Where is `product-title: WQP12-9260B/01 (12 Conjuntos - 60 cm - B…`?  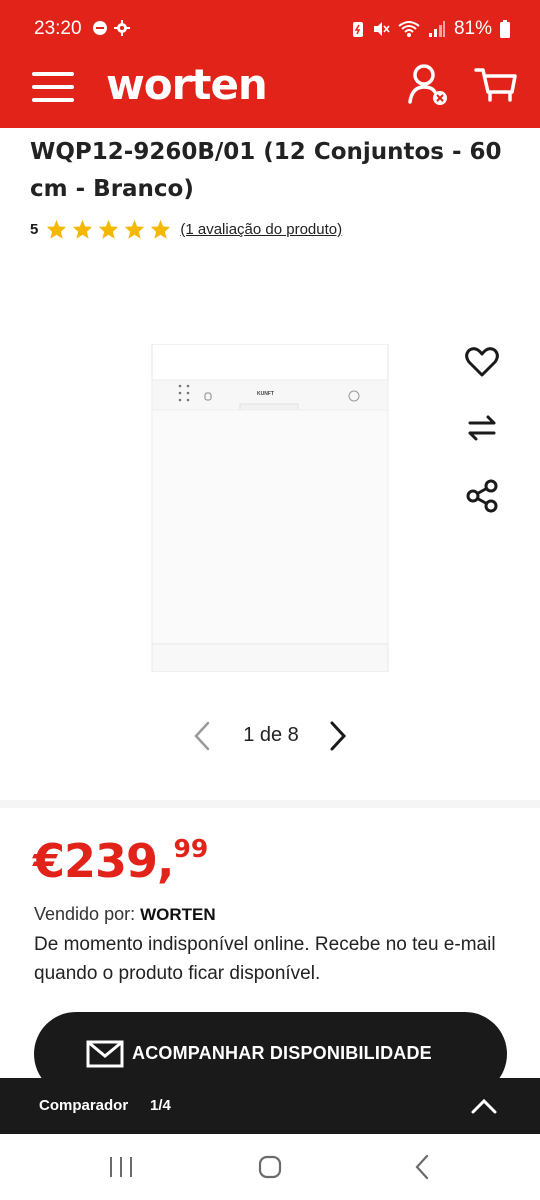
product-title: WQP12-9260B/01 (12 Conjuntos - 60 cm - B… is located at coordinates (266, 170).